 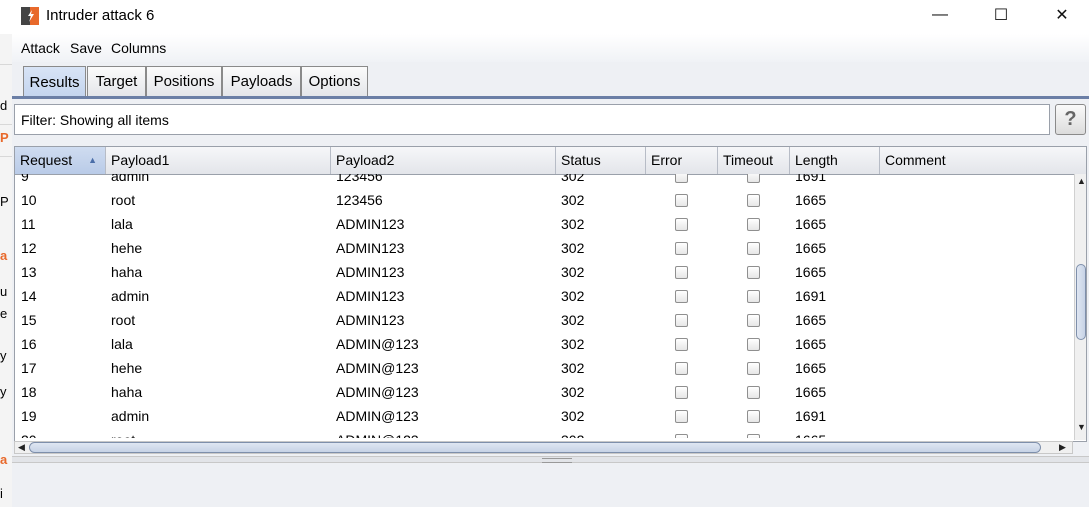 I want to click on tab-target: Target, so click(x=116, y=81).